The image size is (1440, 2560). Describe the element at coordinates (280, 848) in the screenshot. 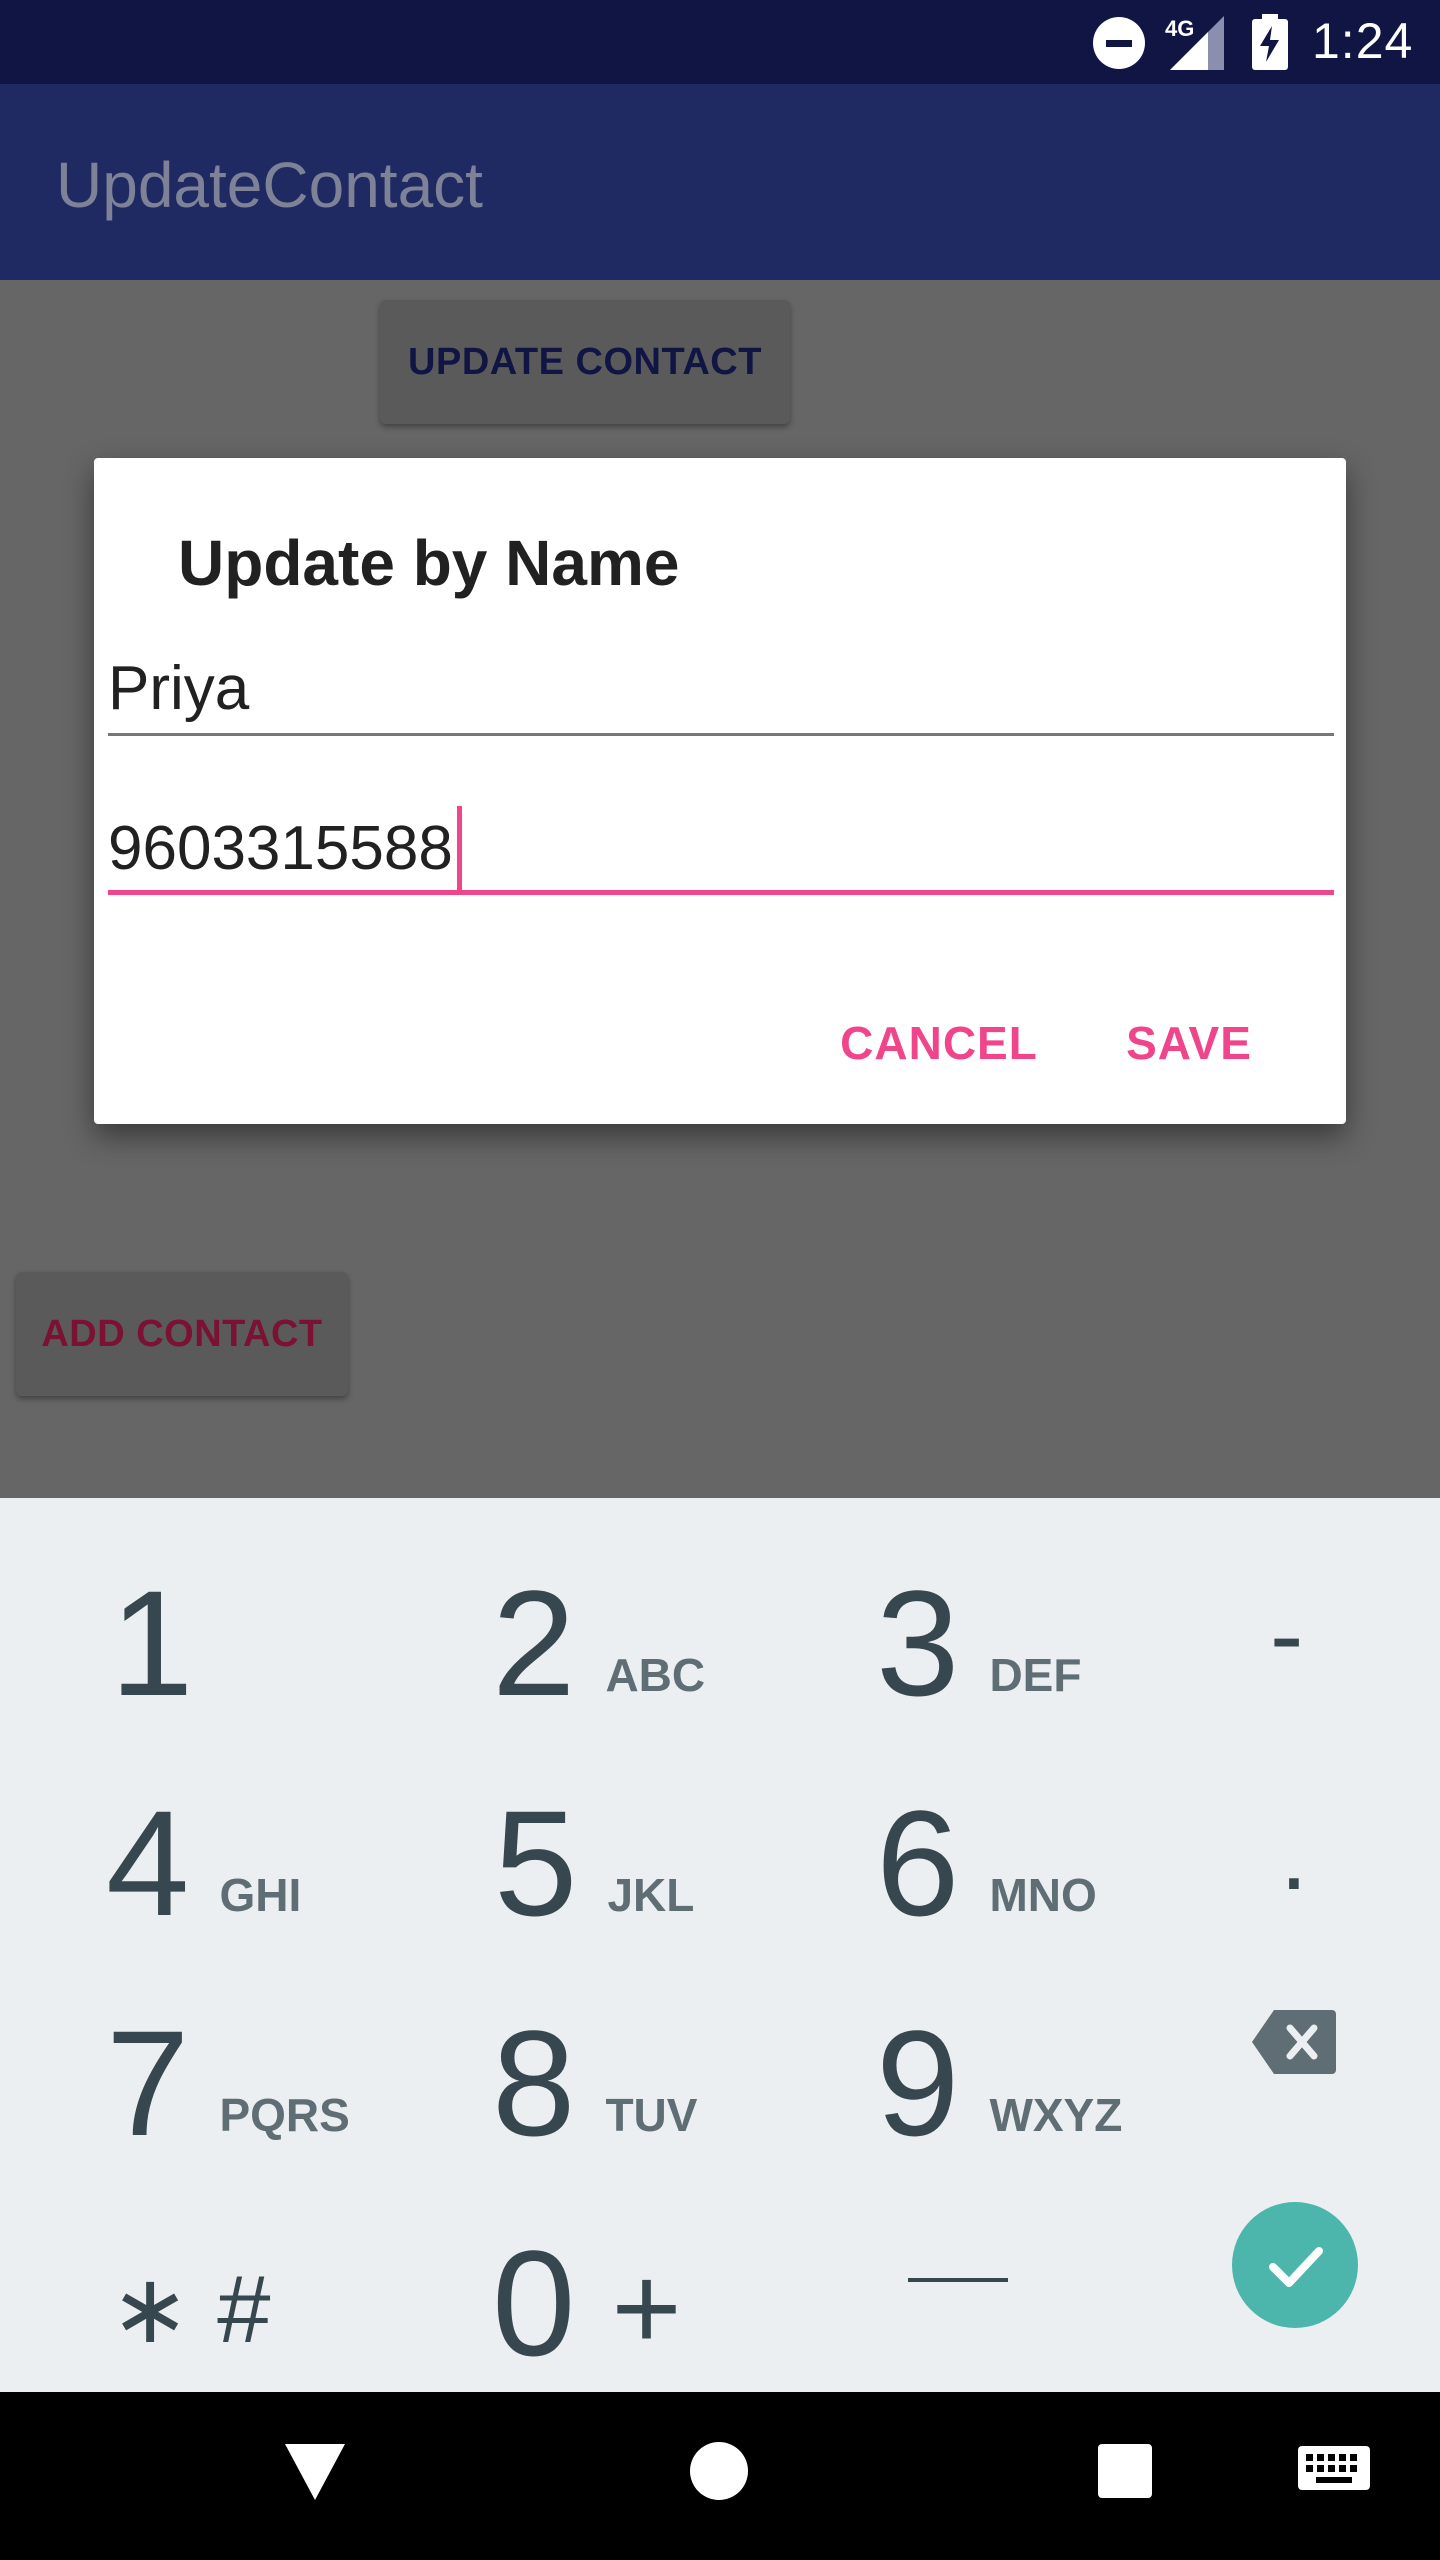

I see `phone-field-value: 9603315588` at that location.